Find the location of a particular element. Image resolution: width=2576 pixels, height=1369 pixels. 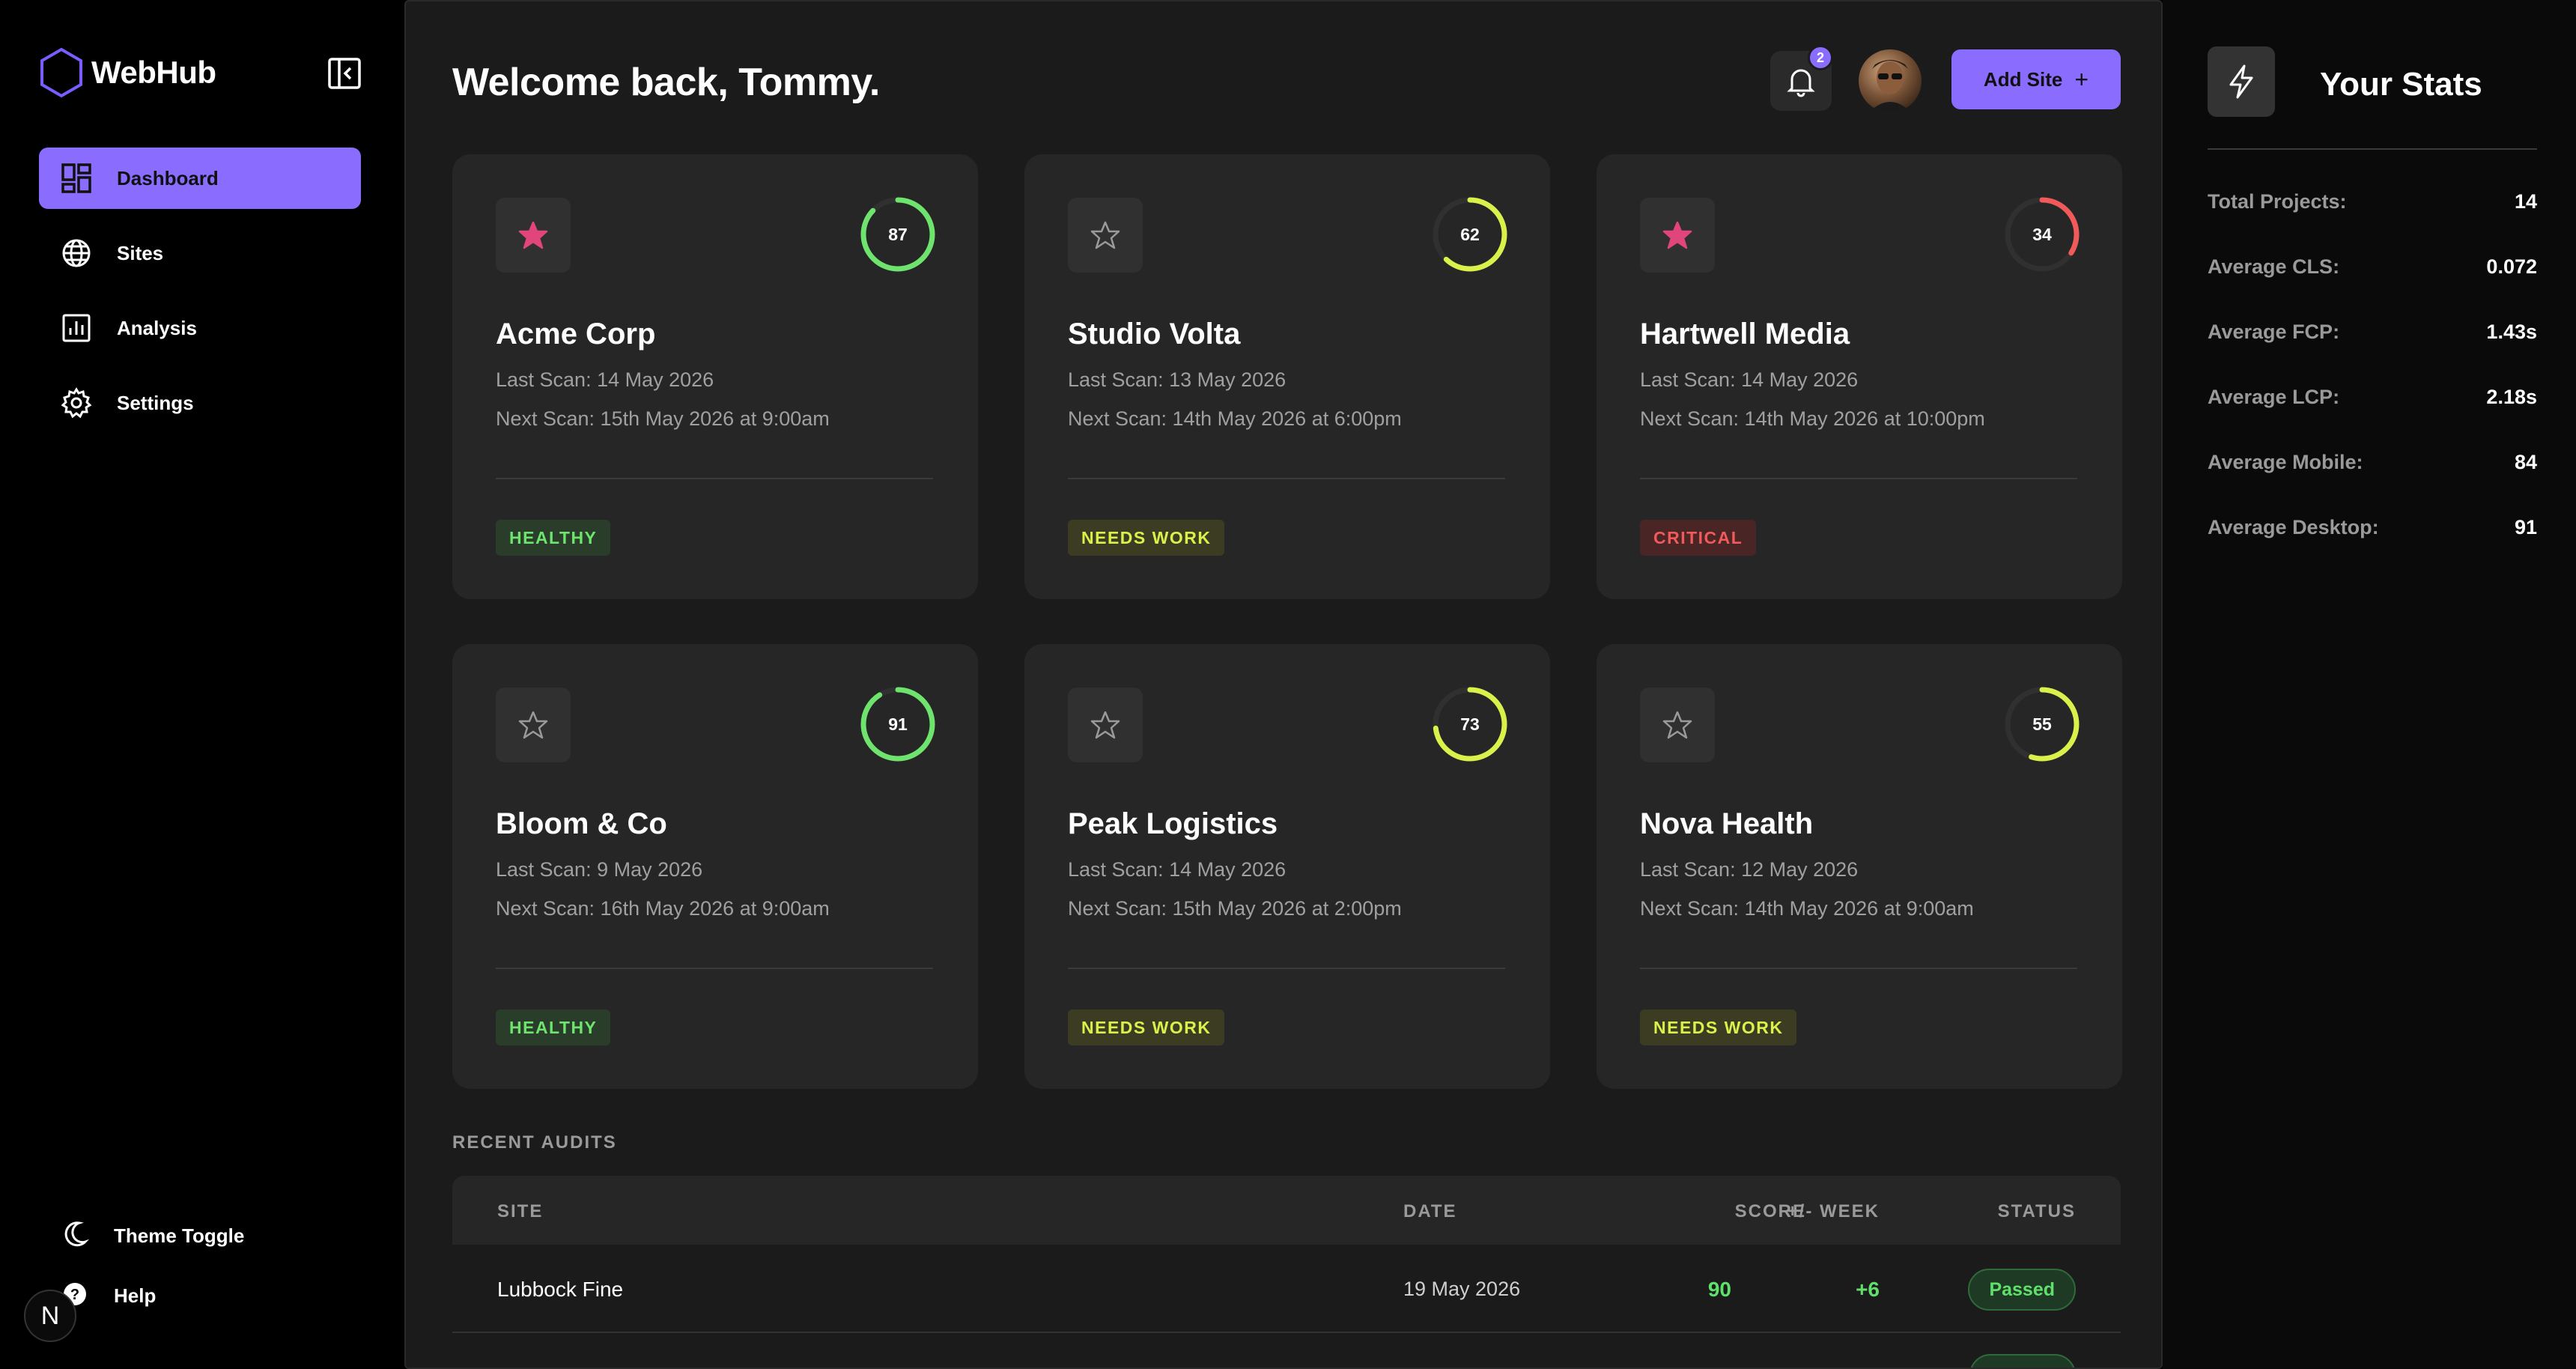

last-scan: Last Scan: 12 May 2026 is located at coordinates (1749, 870).